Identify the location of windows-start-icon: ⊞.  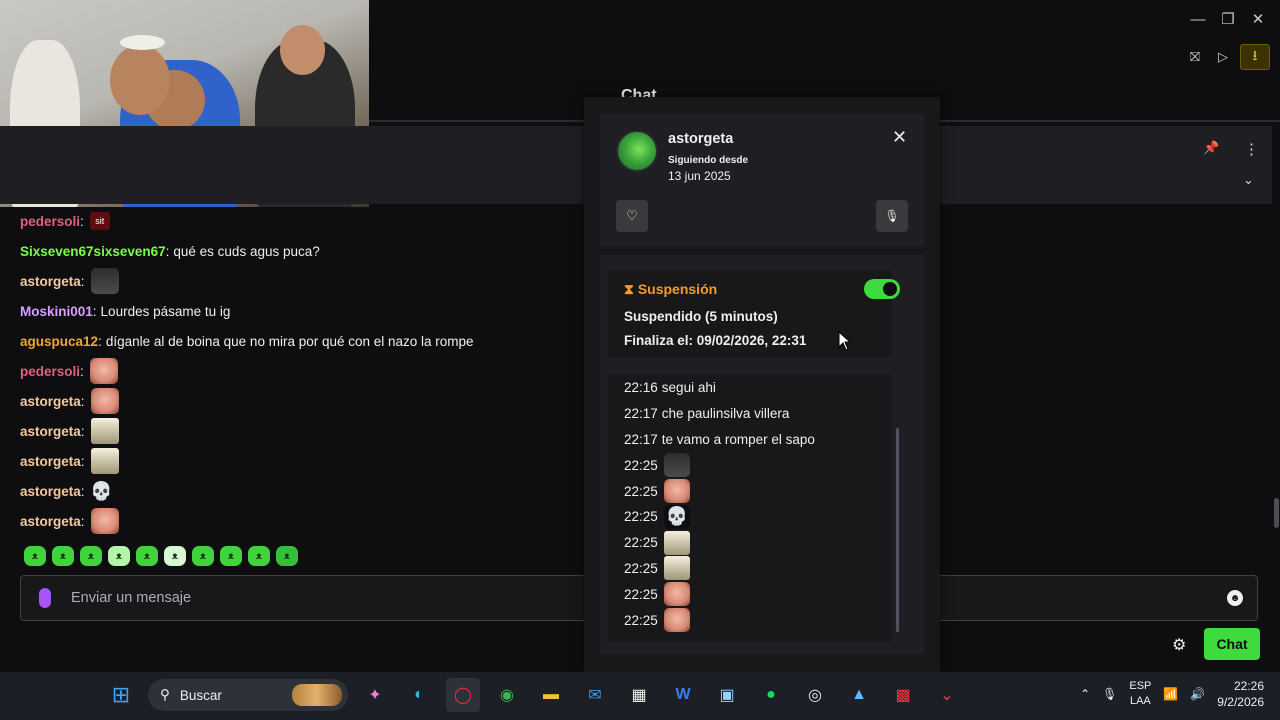
(121, 695).